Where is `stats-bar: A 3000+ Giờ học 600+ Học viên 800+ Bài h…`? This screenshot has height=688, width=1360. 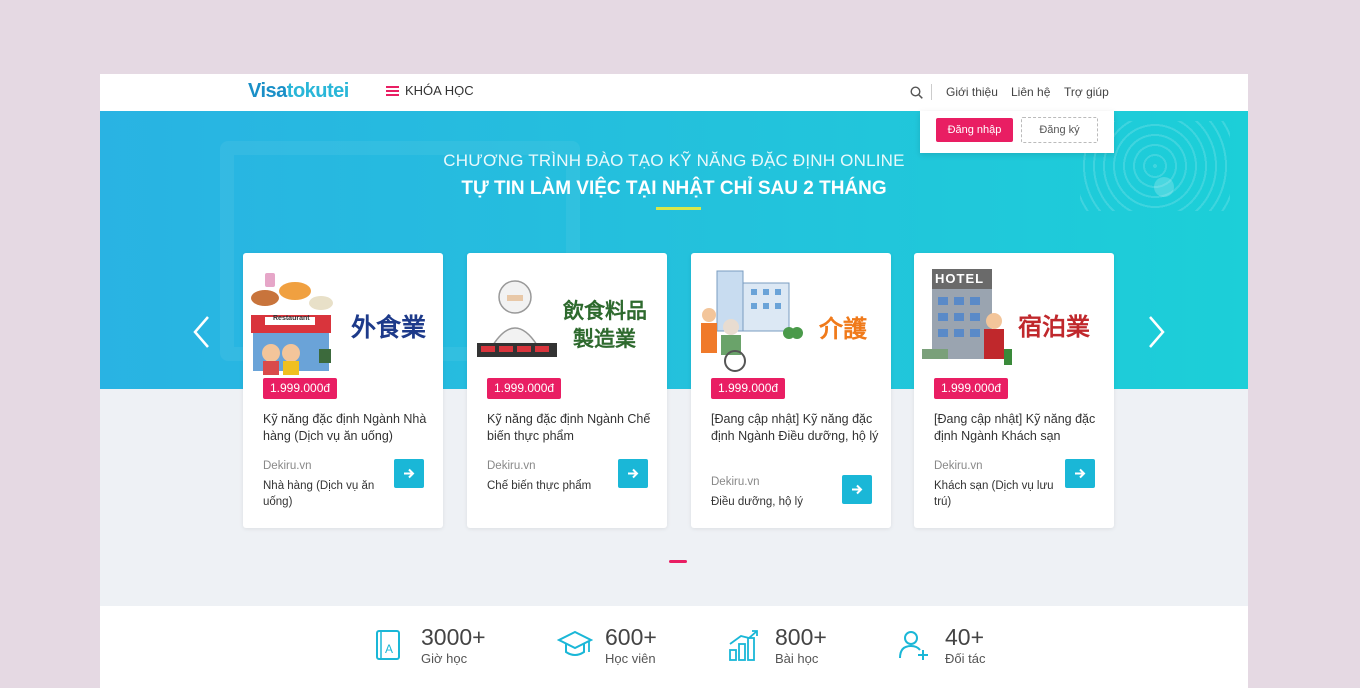
stats-bar: A 3000+ Giờ học 600+ Học viên 800+ Bài h… is located at coordinates (674, 647).